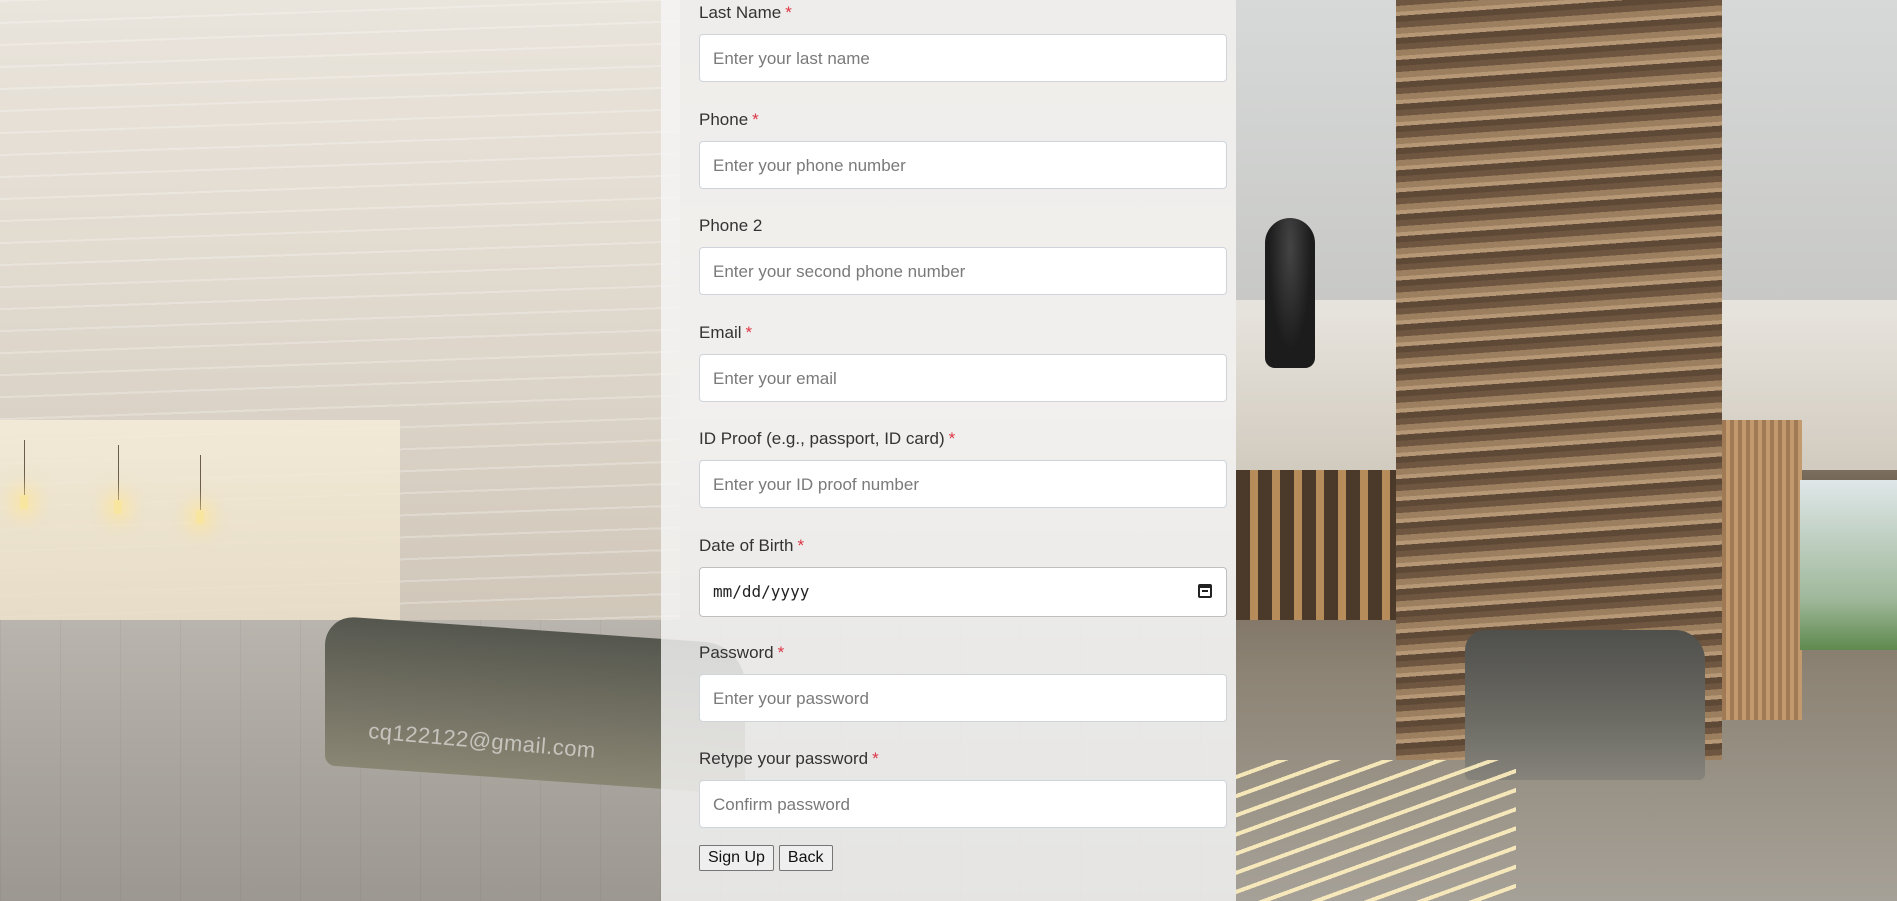  I want to click on background-statue, so click(1290, 293).